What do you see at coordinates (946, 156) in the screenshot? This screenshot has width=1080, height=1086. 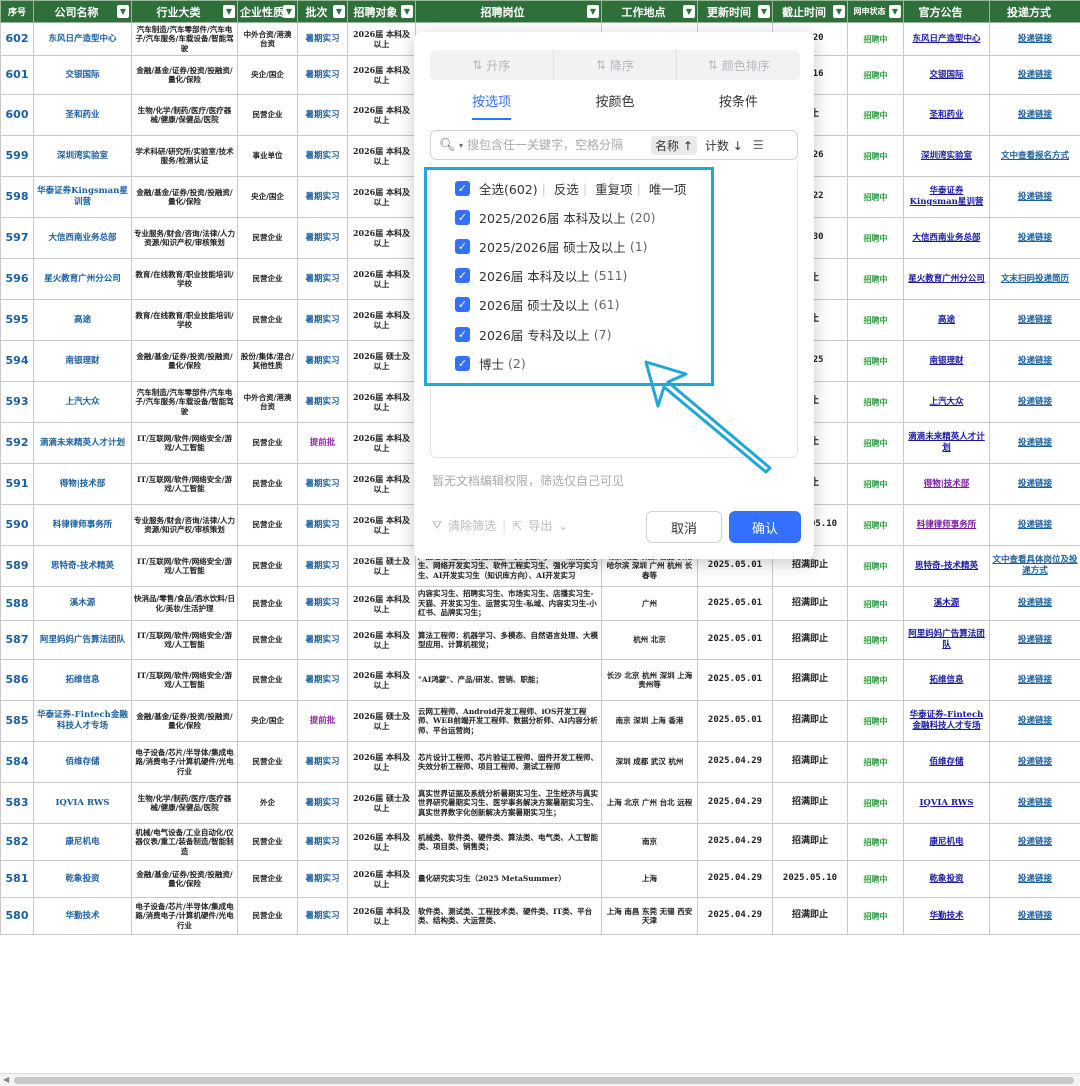 I see `table-cell-notice: 深圳湾实验室` at bounding box center [946, 156].